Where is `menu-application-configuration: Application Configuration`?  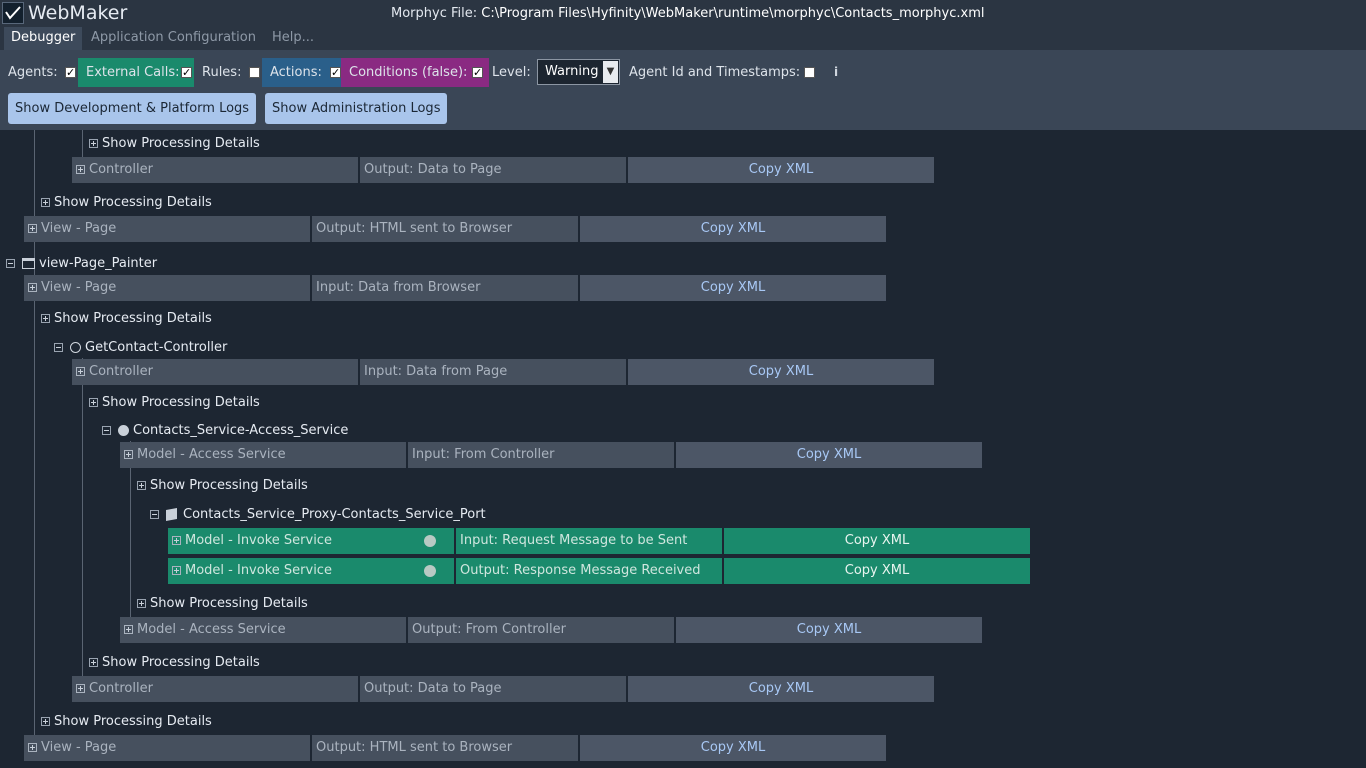
menu-application-configuration: Application Configuration is located at coordinates (173, 38).